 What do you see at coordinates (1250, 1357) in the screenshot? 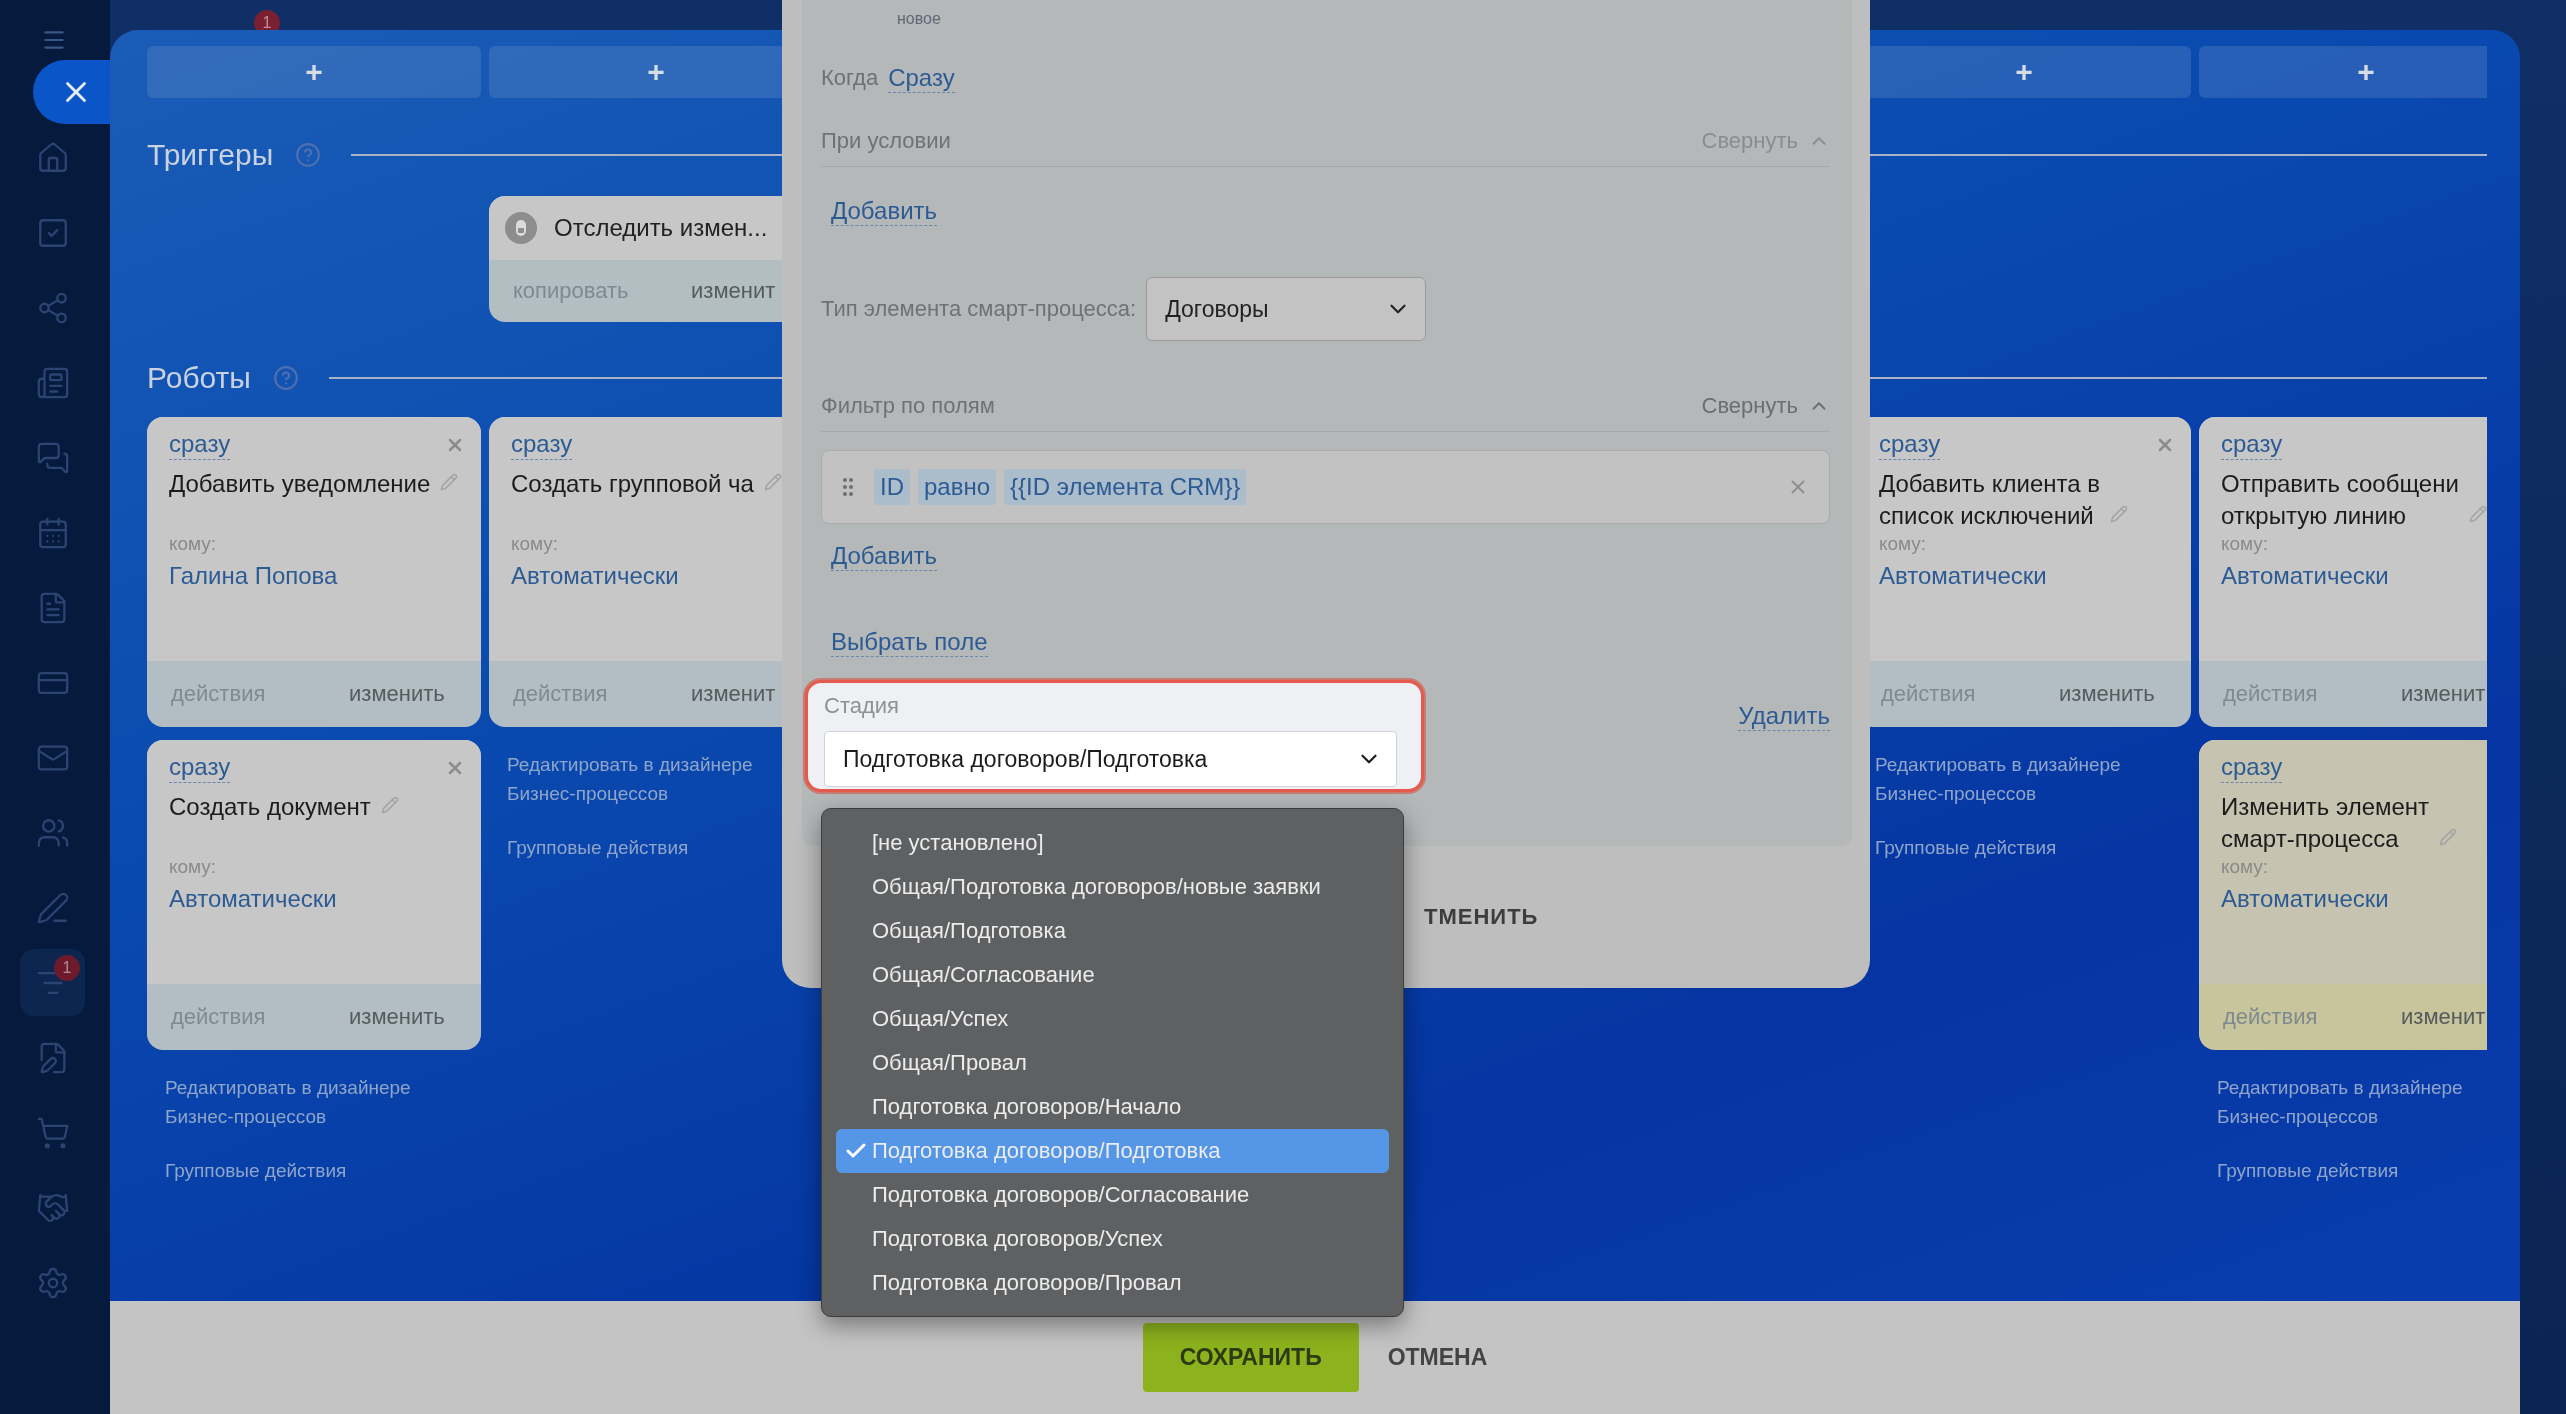
I see `save-button: СОХРАНИТЬ` at bounding box center [1250, 1357].